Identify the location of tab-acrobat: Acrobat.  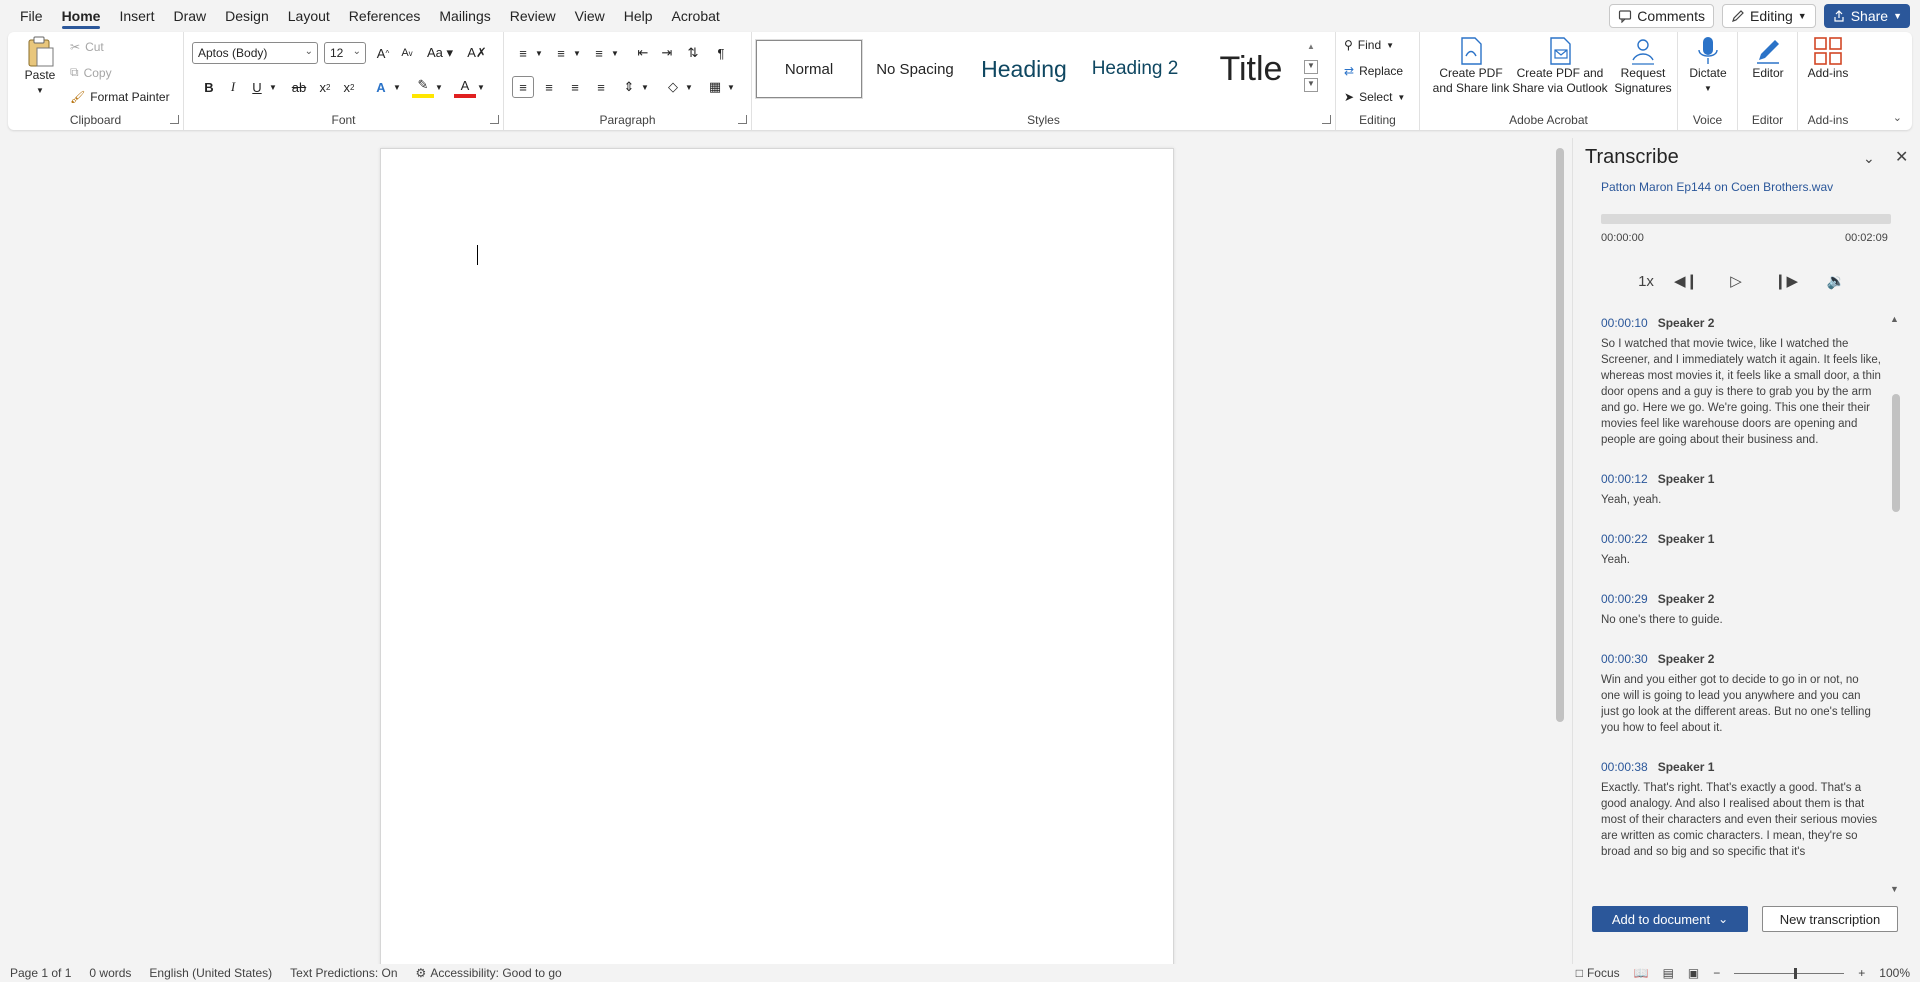
(696, 16).